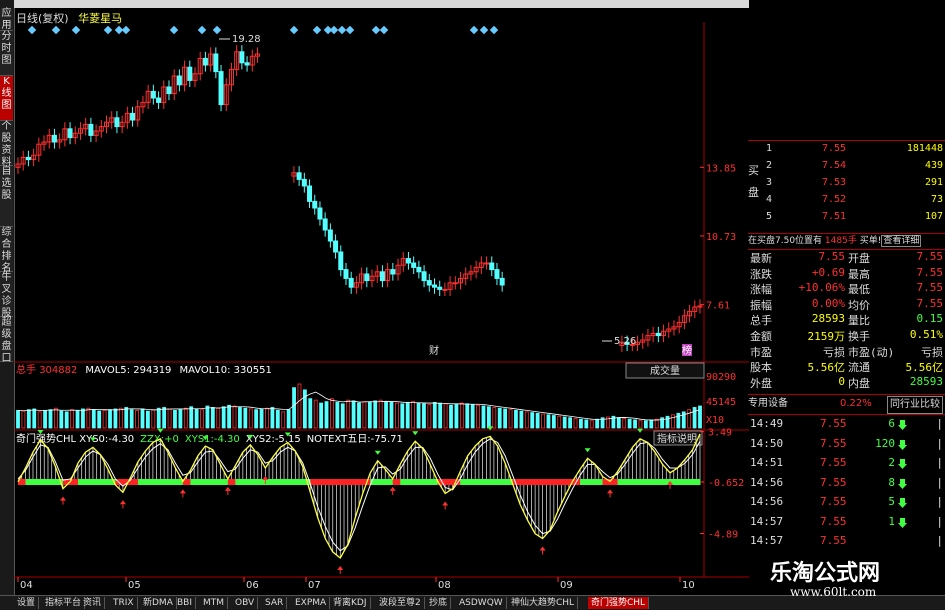 The height and width of the screenshot is (610, 945). What do you see at coordinates (6, 340) in the screenshot?
I see `sidebar-tab-7: 超级盘口` at bounding box center [6, 340].